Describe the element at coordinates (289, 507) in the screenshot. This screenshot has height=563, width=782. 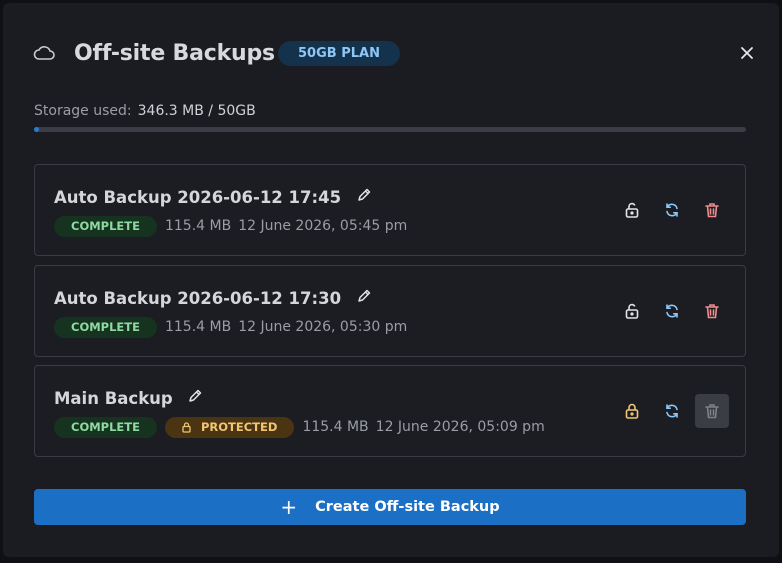
I see `plus-icon: +` at that location.